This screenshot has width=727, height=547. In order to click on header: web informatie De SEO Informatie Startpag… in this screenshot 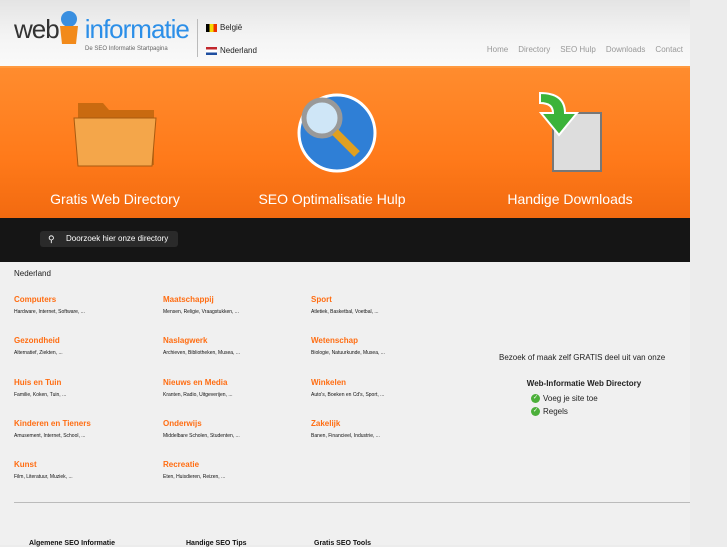, I will do `click(345, 33)`.